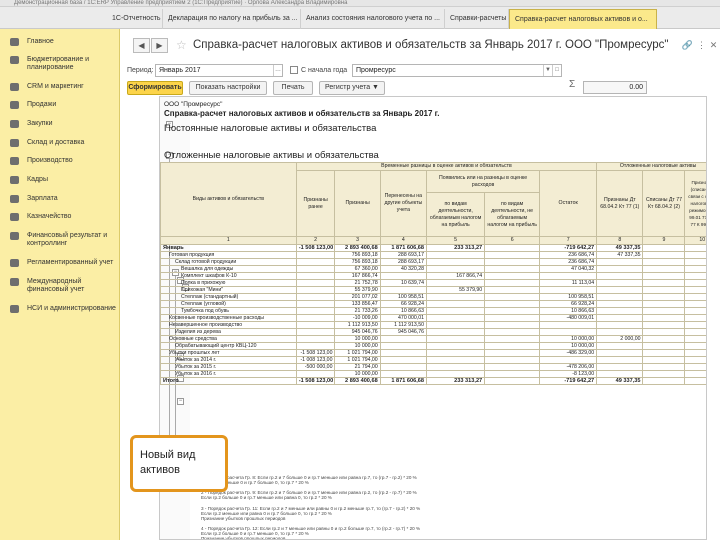  I want to click on accounting-icon, so click(14, 263).